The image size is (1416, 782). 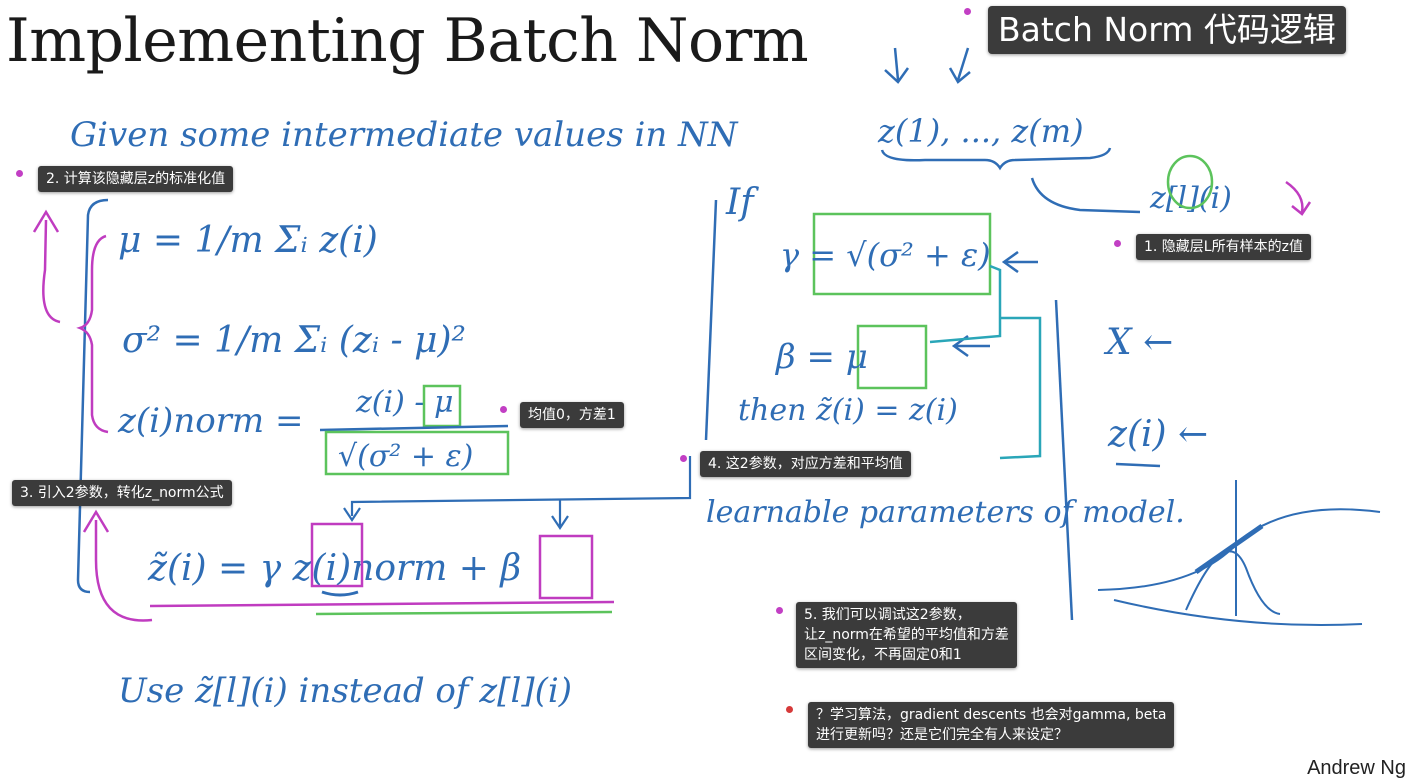 What do you see at coordinates (1138, 342) in the screenshot?
I see `x-arrow-text: X ←` at bounding box center [1138, 342].